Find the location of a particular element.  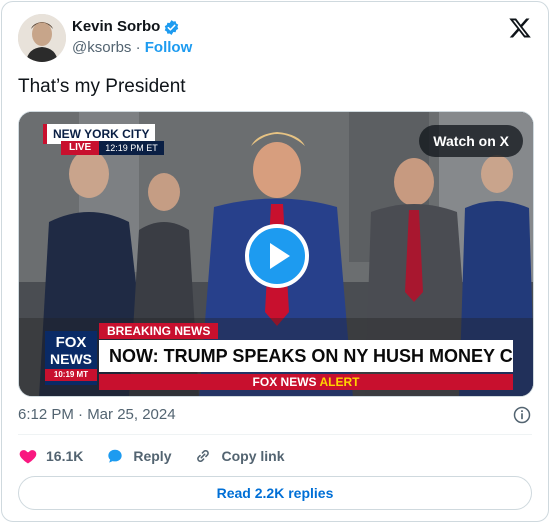

fox-news-logo: FOX NEWS 10:19 MT is located at coordinates (71, 358).